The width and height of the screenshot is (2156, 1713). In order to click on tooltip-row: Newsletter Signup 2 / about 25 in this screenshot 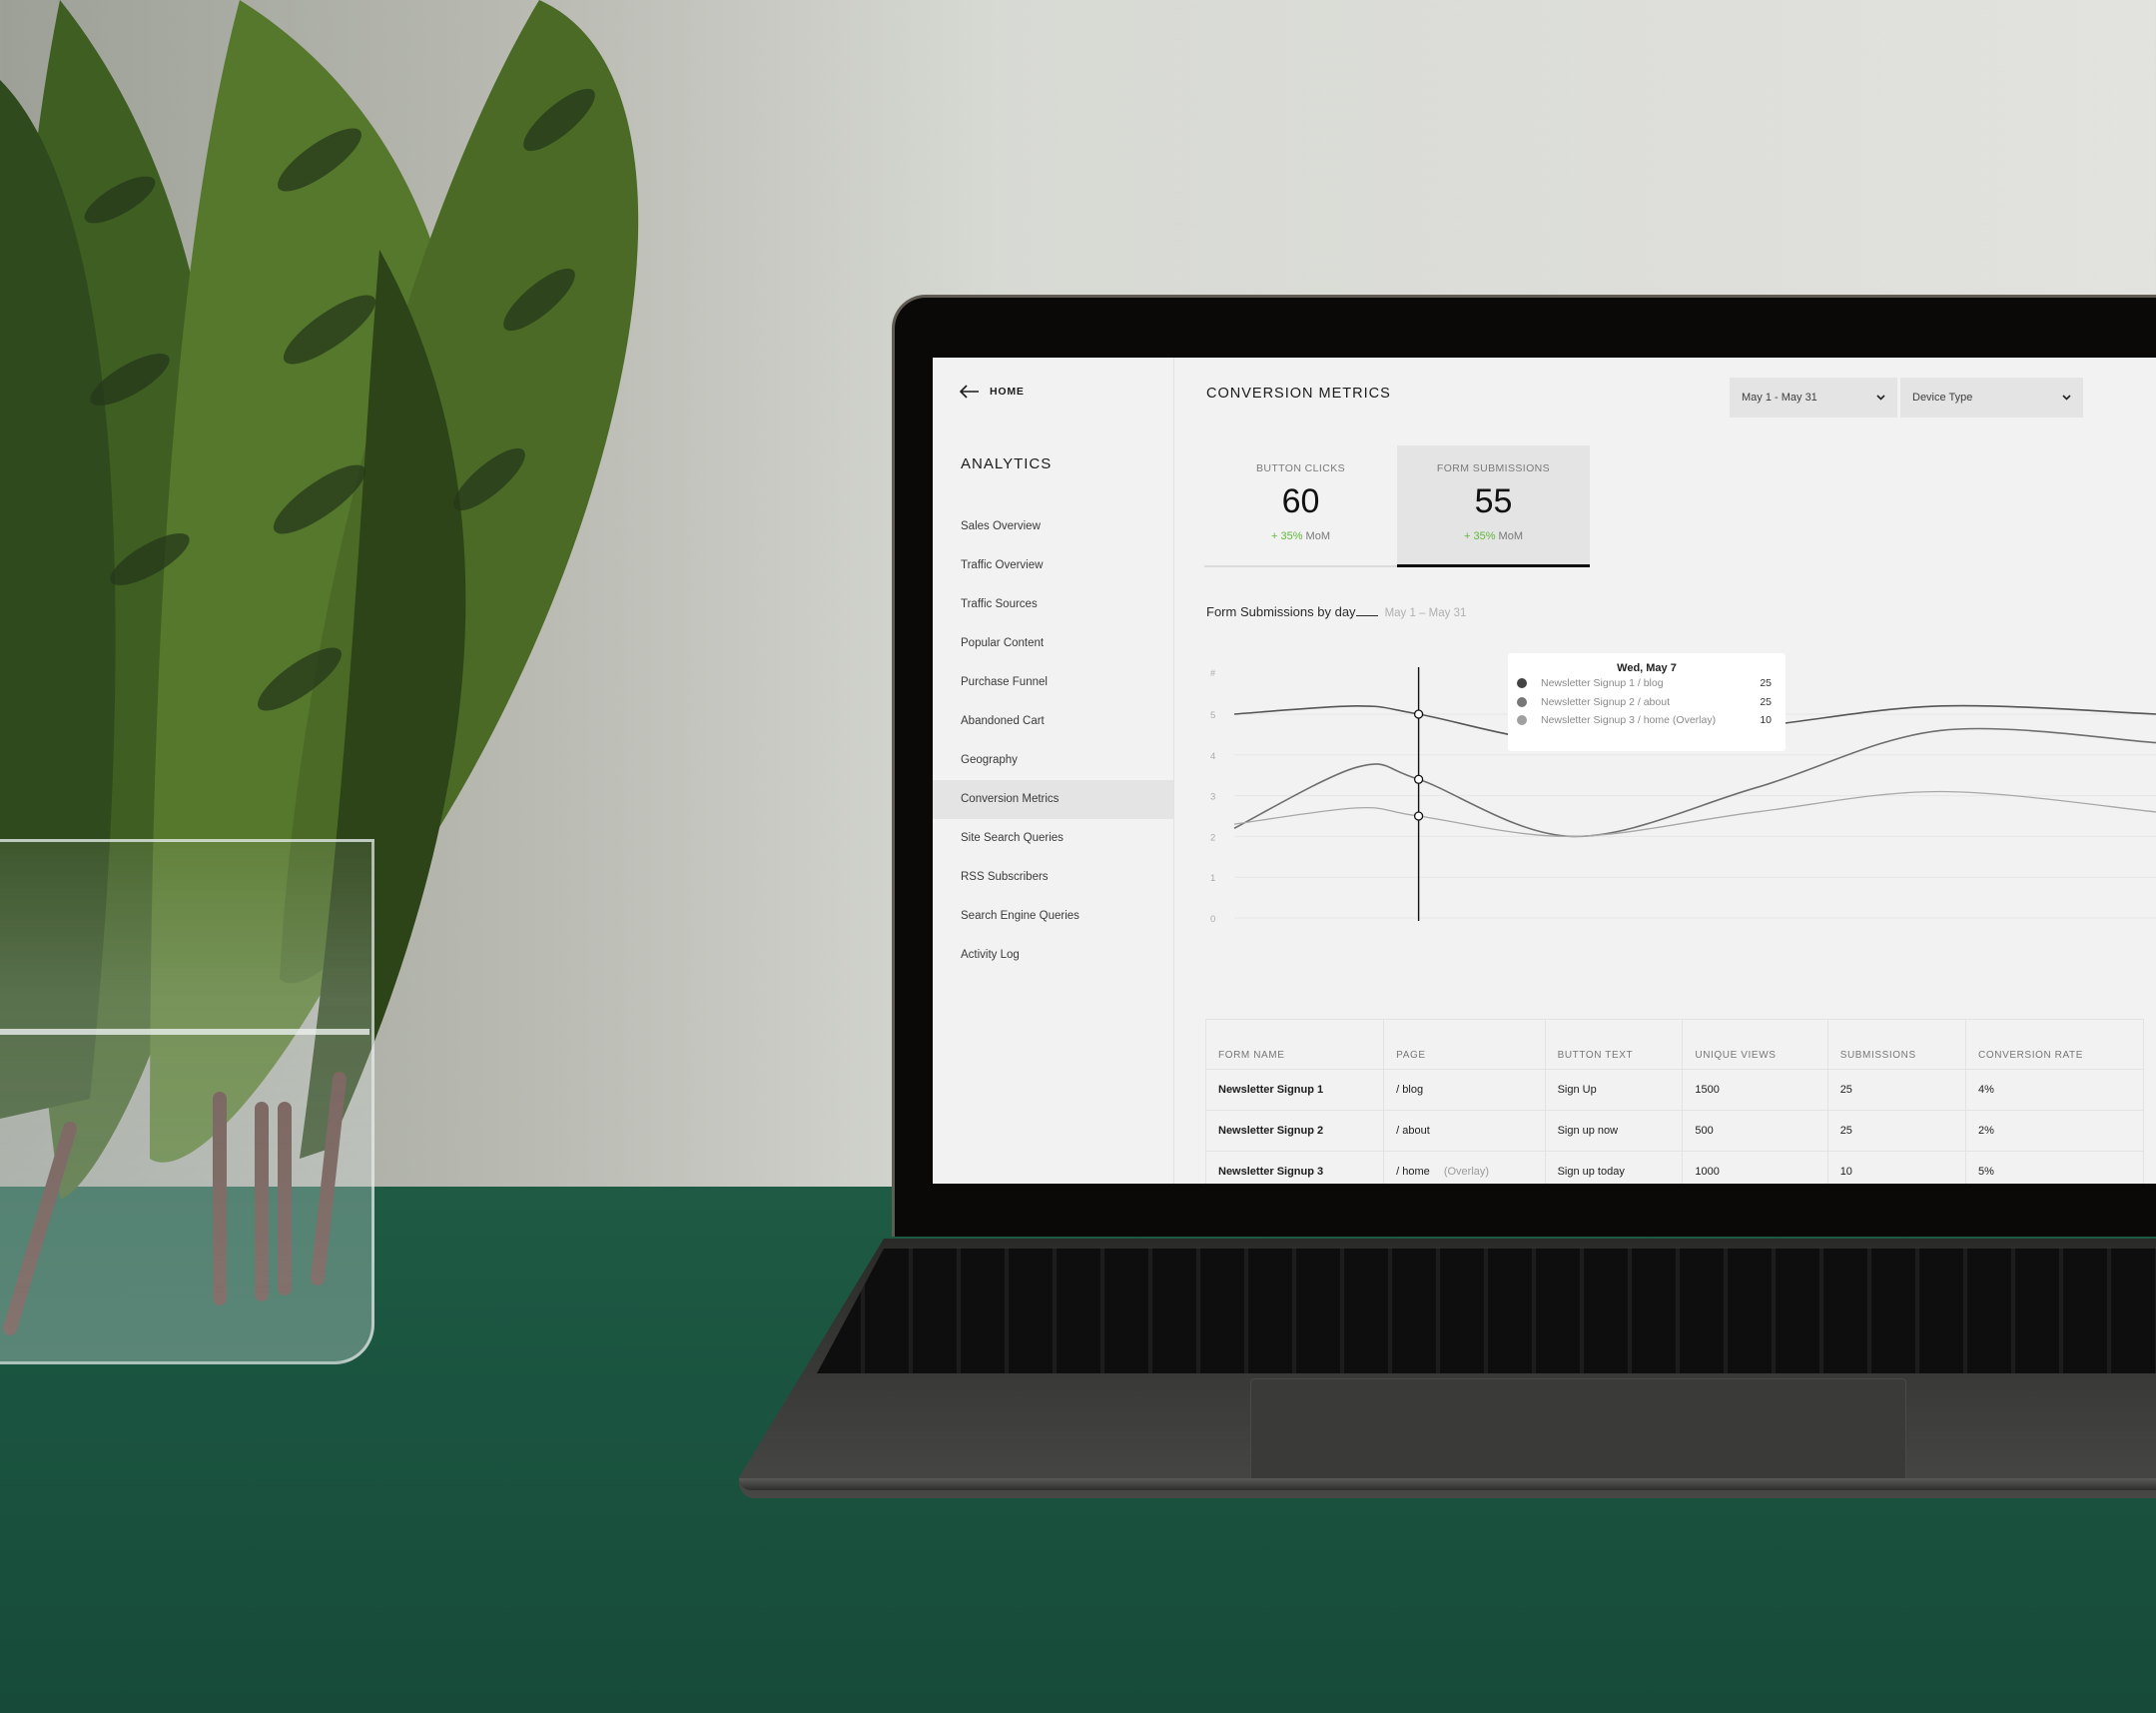, I will do `click(1647, 702)`.